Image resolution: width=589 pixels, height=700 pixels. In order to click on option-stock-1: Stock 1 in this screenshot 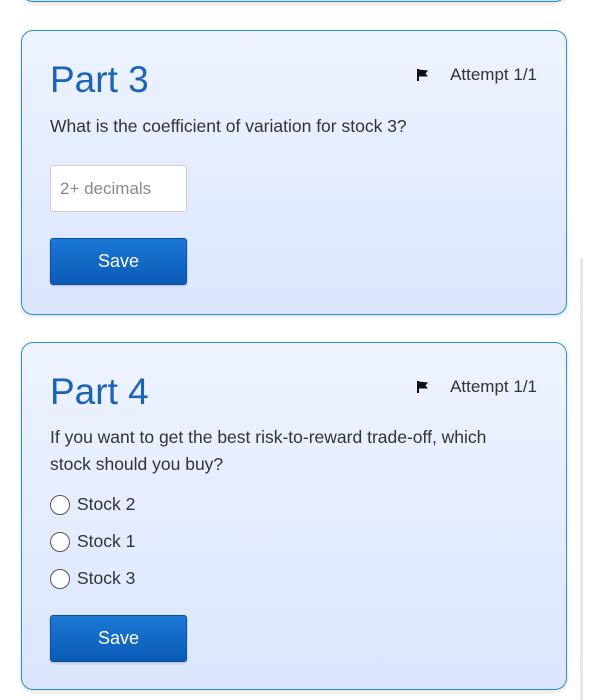, I will do `click(92, 541)`.